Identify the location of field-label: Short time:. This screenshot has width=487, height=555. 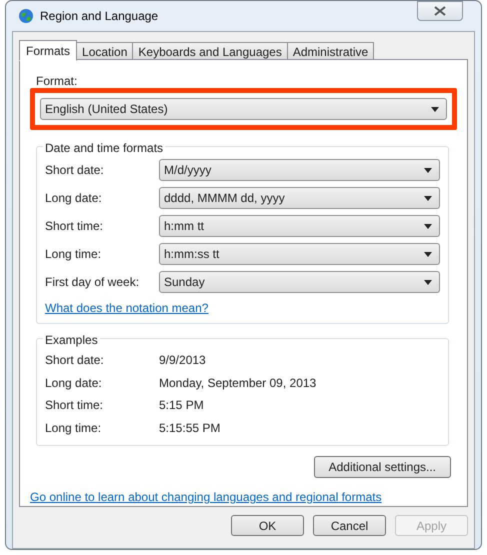
(74, 226).